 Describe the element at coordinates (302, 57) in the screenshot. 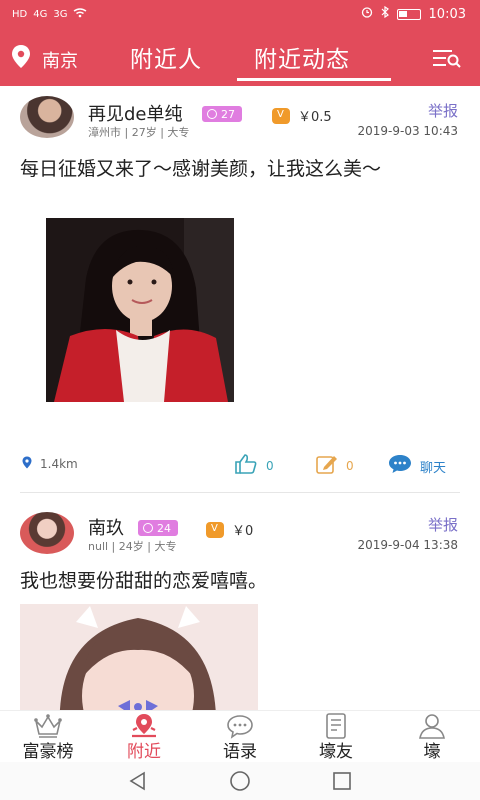

I see `tab-nearby-moments: 附近动态` at that location.